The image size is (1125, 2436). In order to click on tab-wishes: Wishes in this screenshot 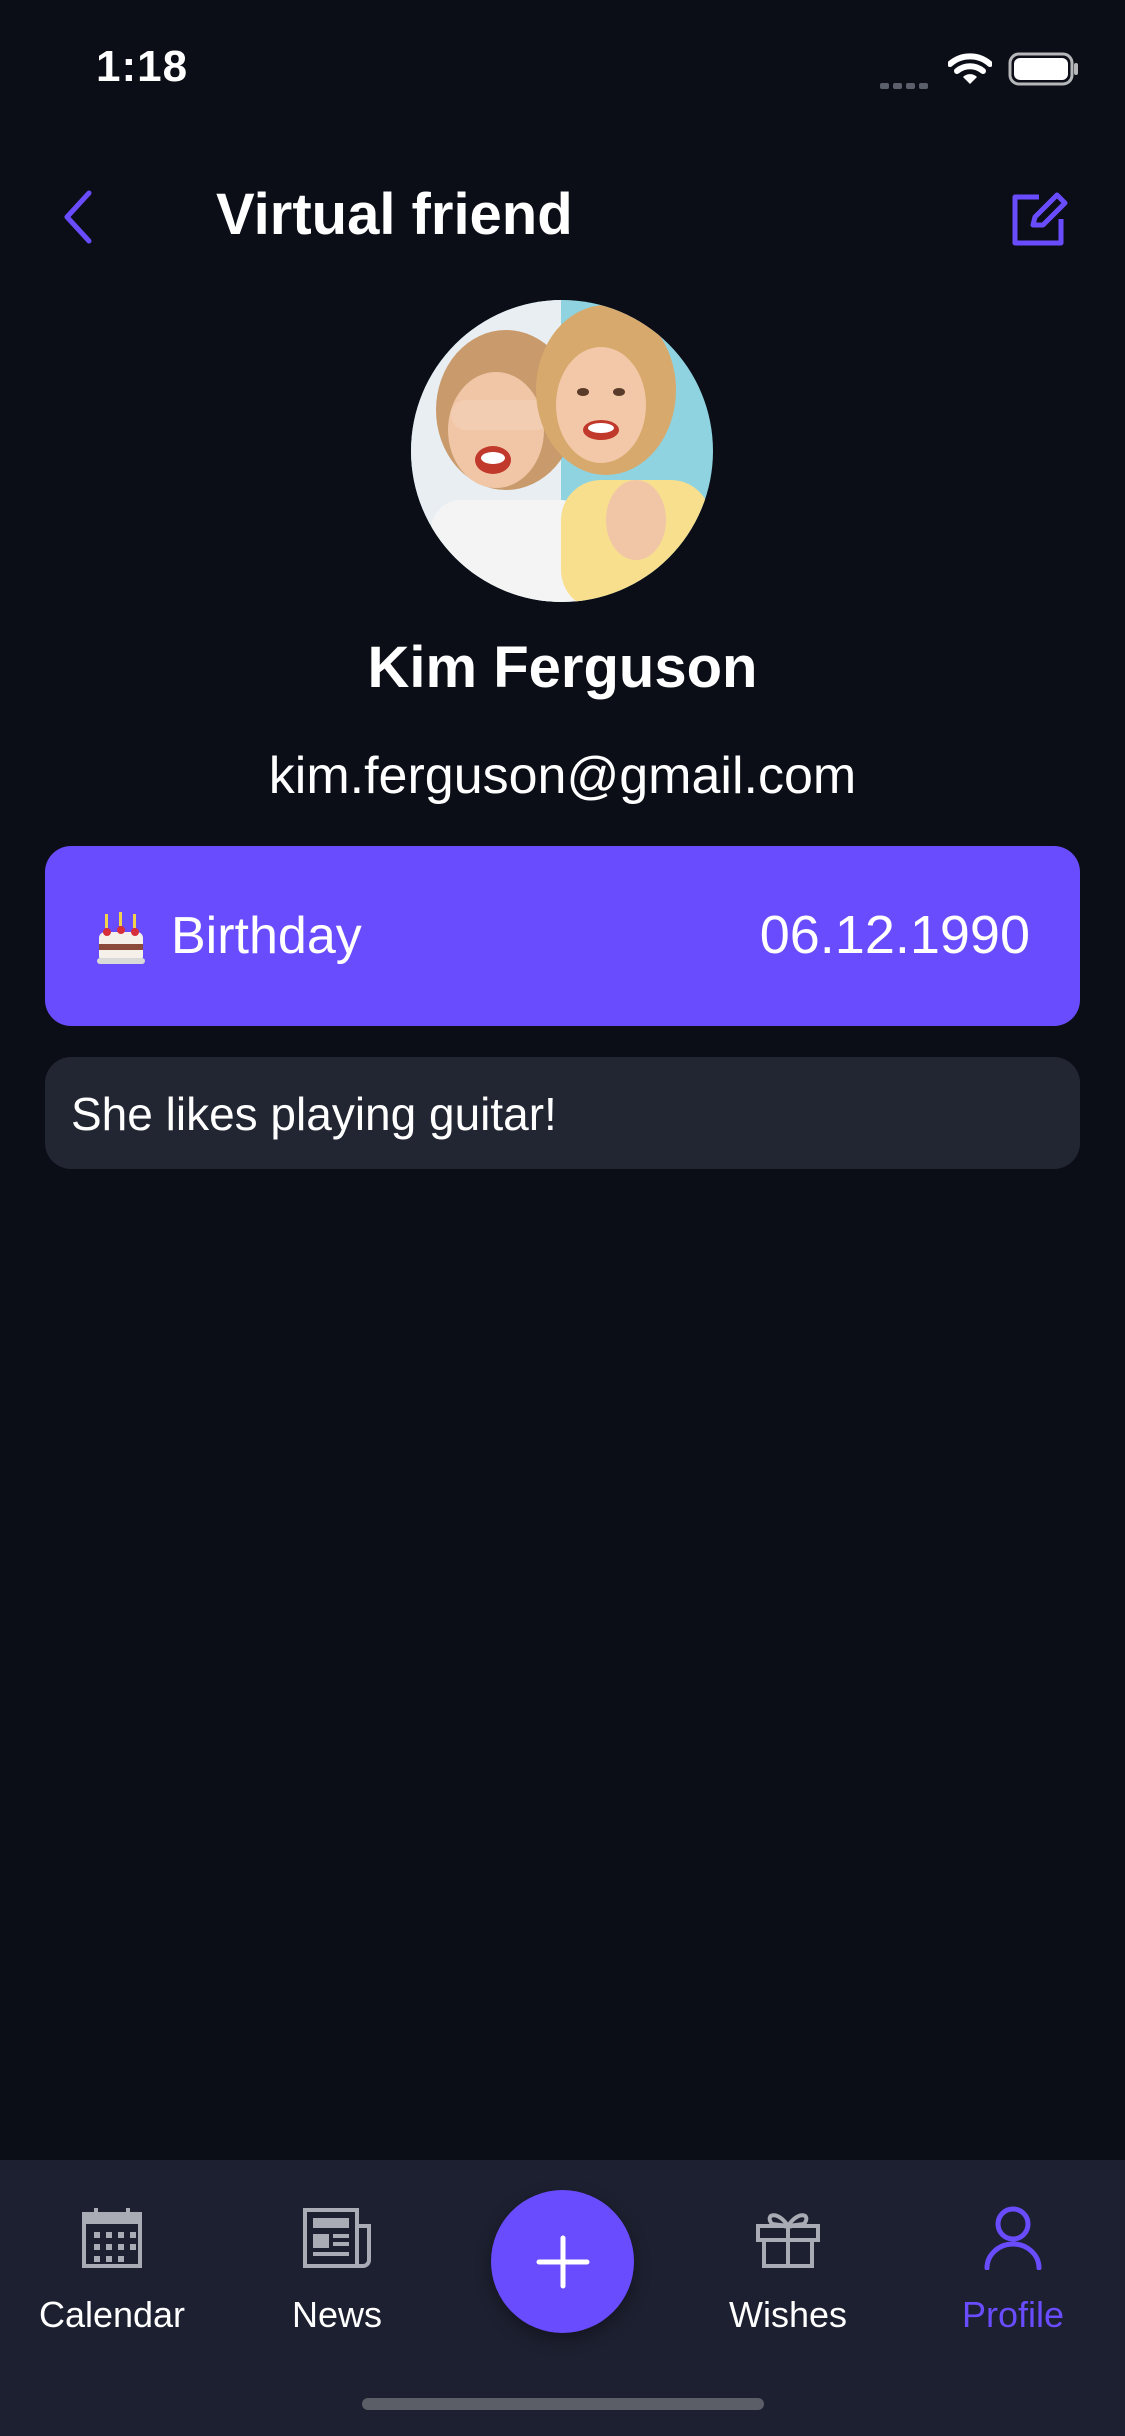, I will do `click(788, 2276)`.